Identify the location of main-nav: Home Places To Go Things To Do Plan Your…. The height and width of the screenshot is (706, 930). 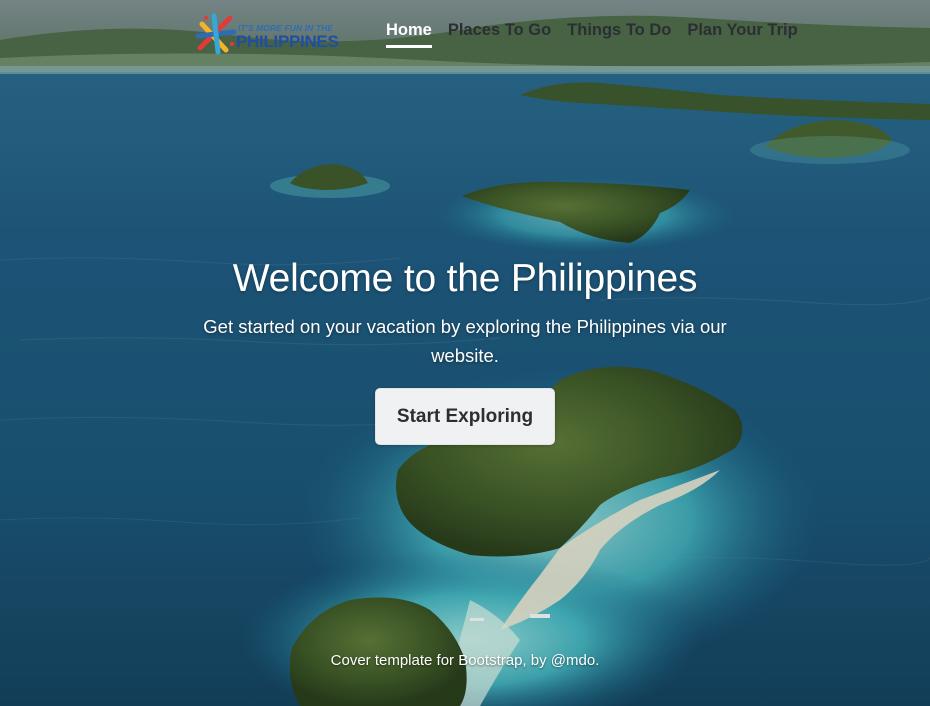
(592, 33).